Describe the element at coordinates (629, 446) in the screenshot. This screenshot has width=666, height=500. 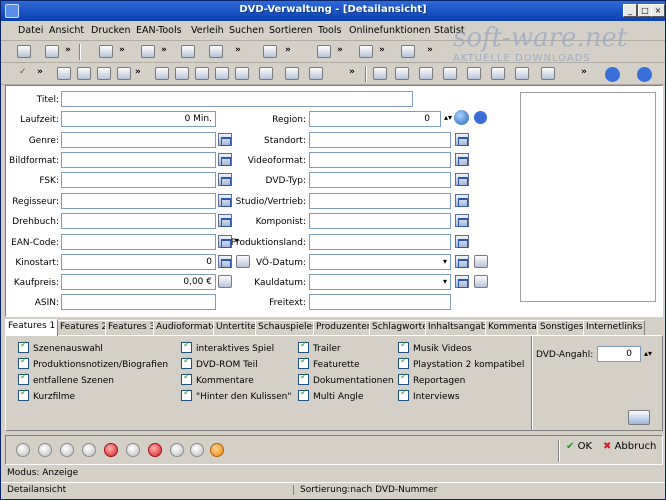
I see `abbruch-button: ✖ Abbruch` at that location.